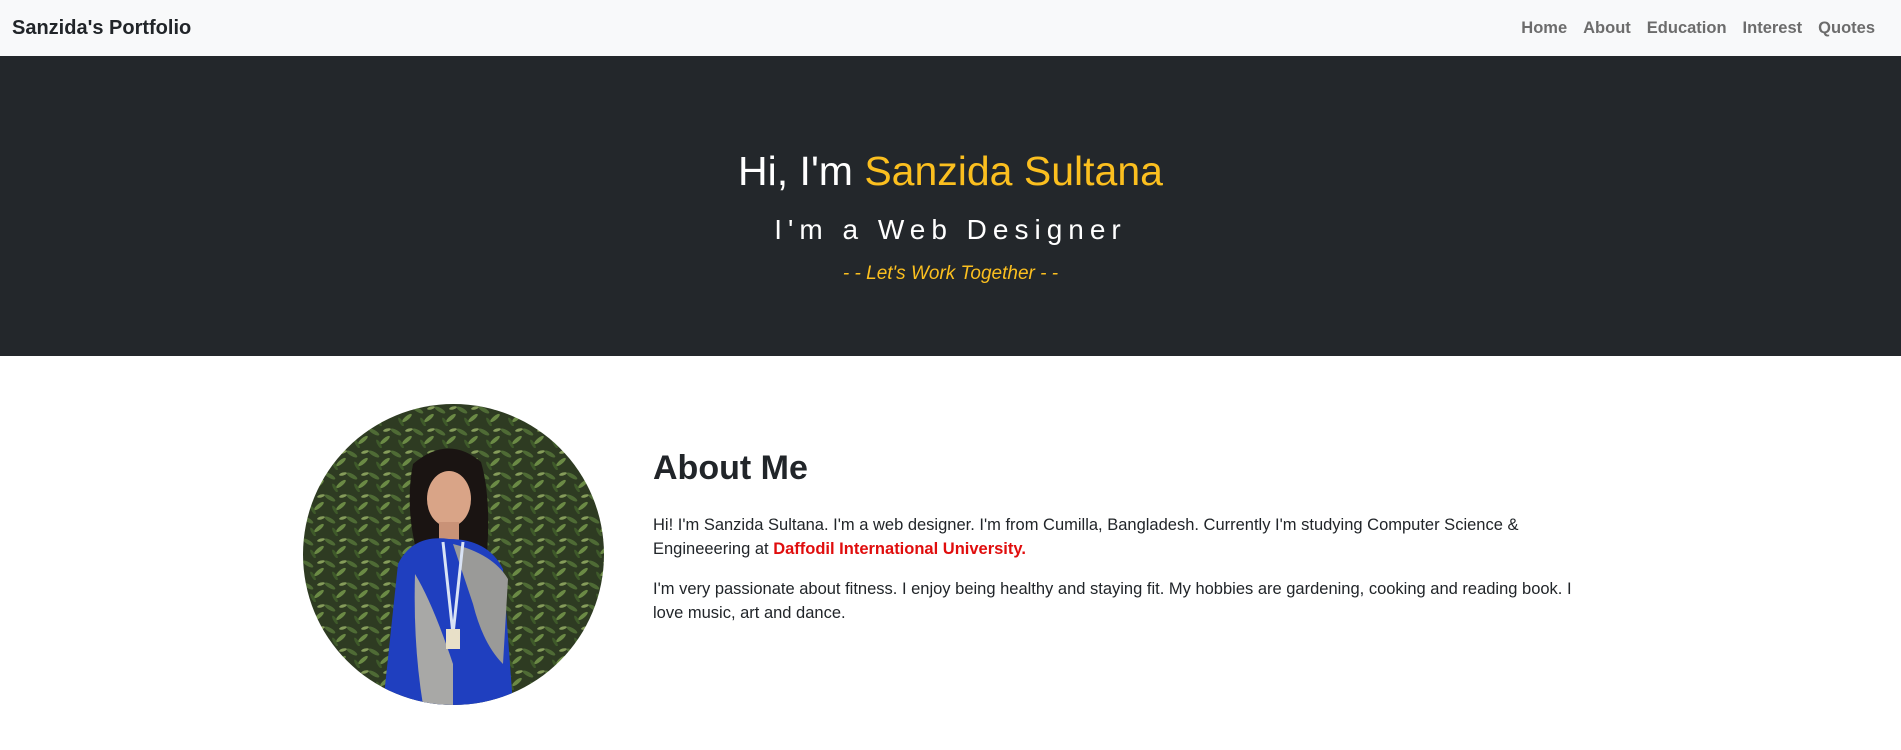 This screenshot has height=750, width=1901. What do you see at coordinates (950, 229) in the screenshot?
I see `hero-subtitle: I'm a Web Designer` at bounding box center [950, 229].